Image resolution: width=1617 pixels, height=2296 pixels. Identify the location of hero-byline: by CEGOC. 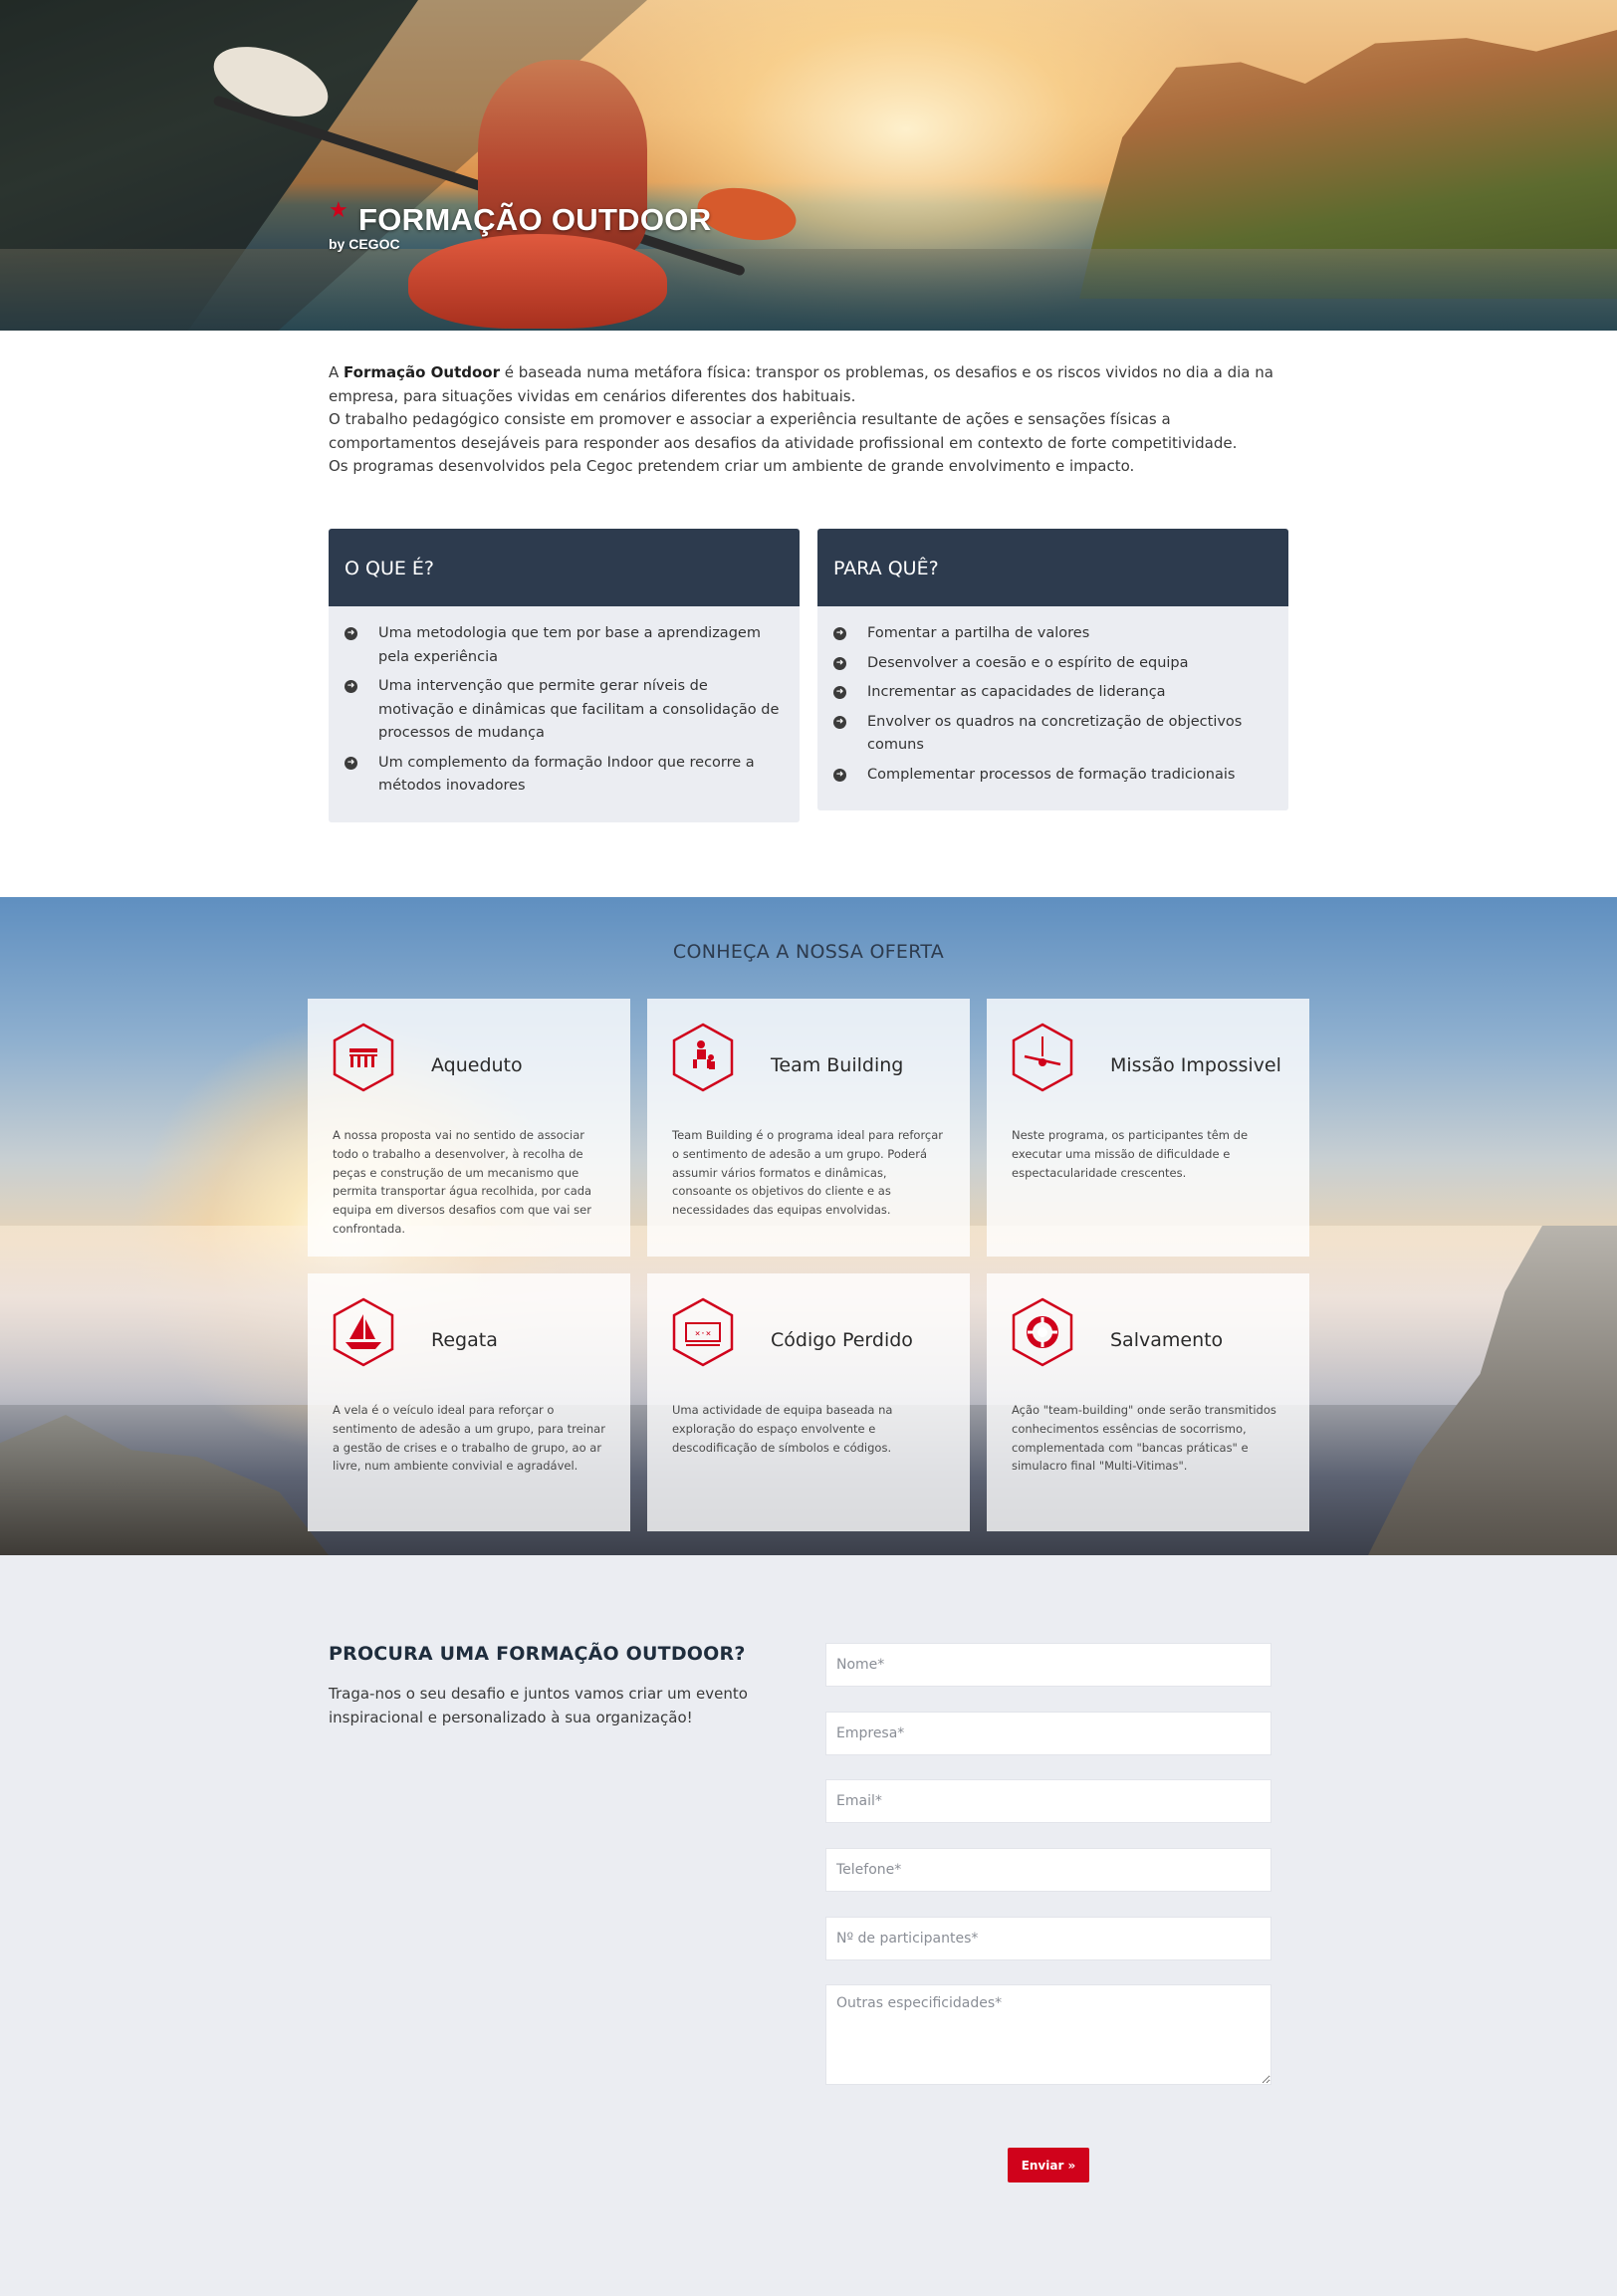
(364, 244).